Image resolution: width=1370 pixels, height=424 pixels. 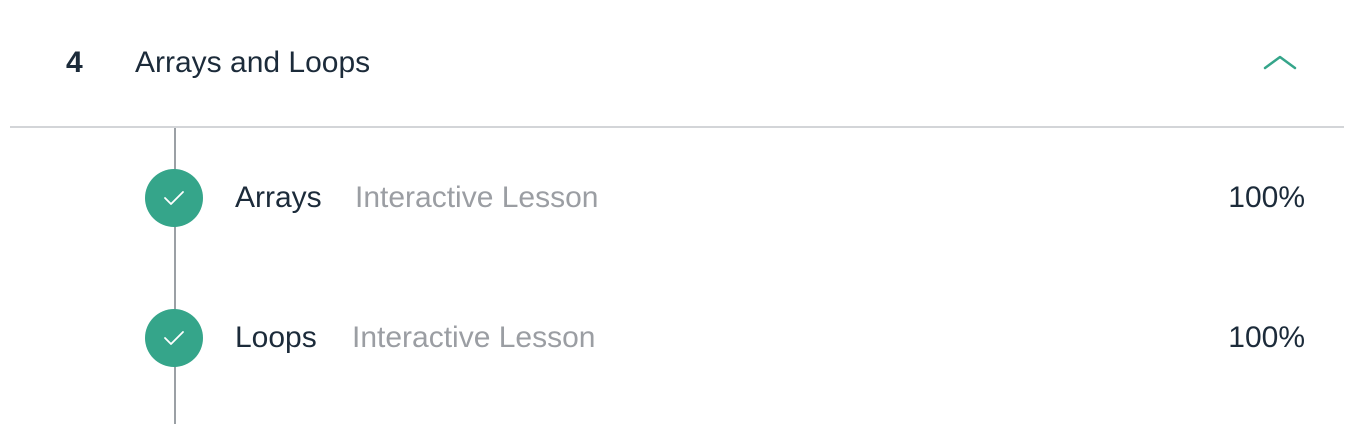 I want to click on lesson-row-arrays: Arrays Interactive Lesson 100%, so click(x=725, y=199).